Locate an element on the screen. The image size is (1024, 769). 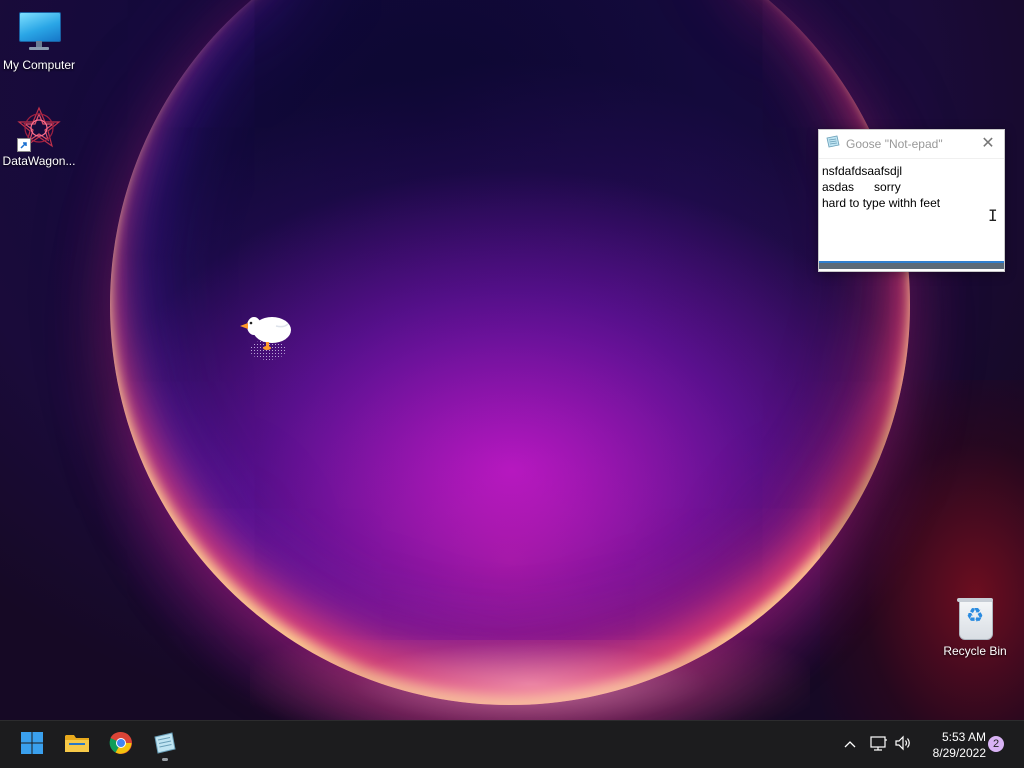
notepad-titlebar: Goose "Not-epad" ✕ is located at coordinates (911, 144).